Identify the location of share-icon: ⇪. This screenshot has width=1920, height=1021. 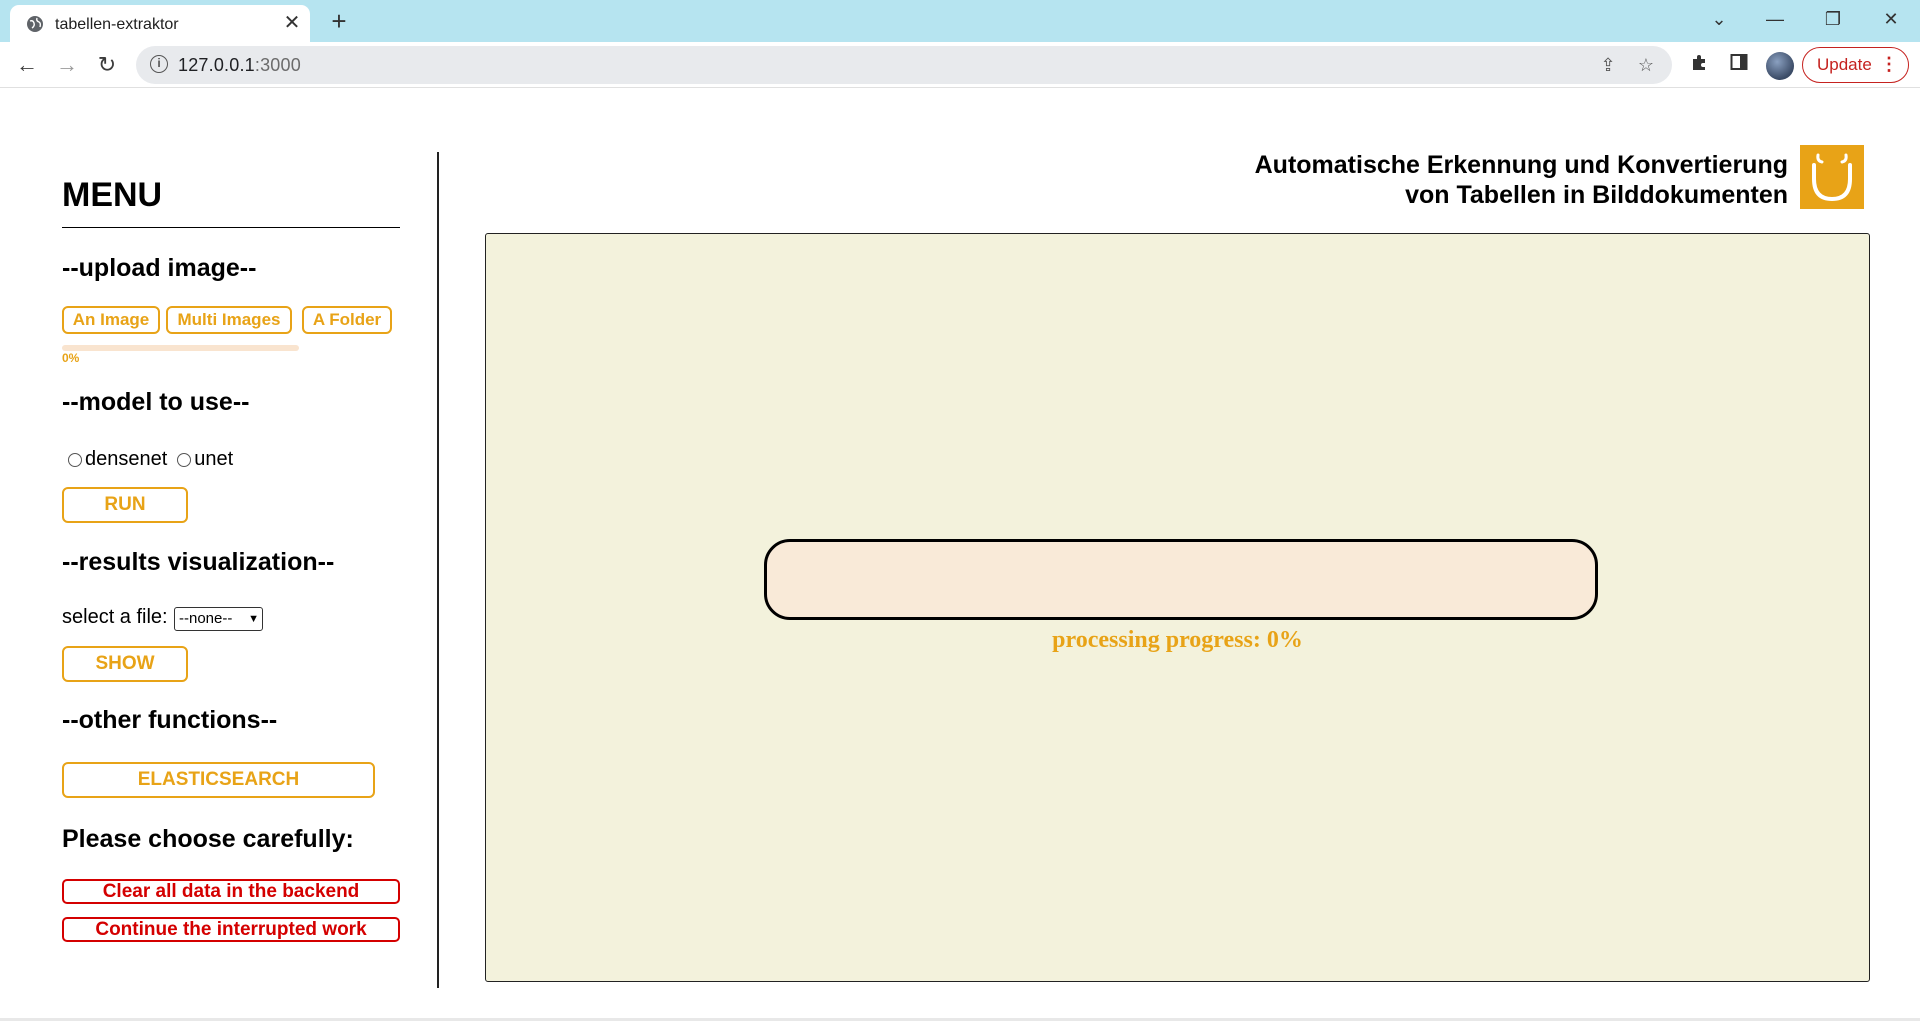
(1608, 65).